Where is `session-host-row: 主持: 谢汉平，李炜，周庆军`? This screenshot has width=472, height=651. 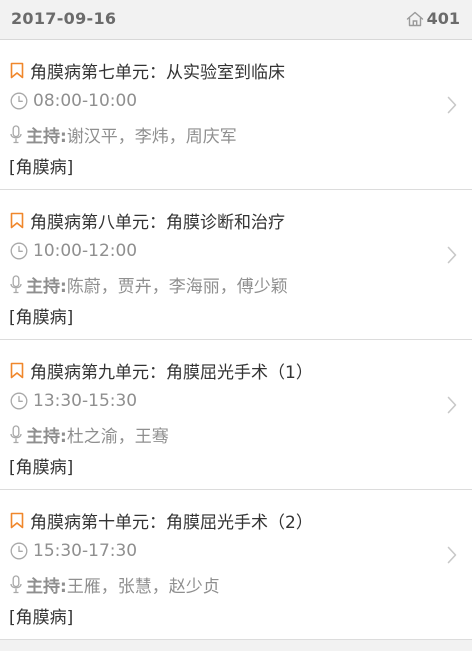 session-host-row: 主持: 谢汉平，李炜，周庆军 is located at coordinates (123, 134).